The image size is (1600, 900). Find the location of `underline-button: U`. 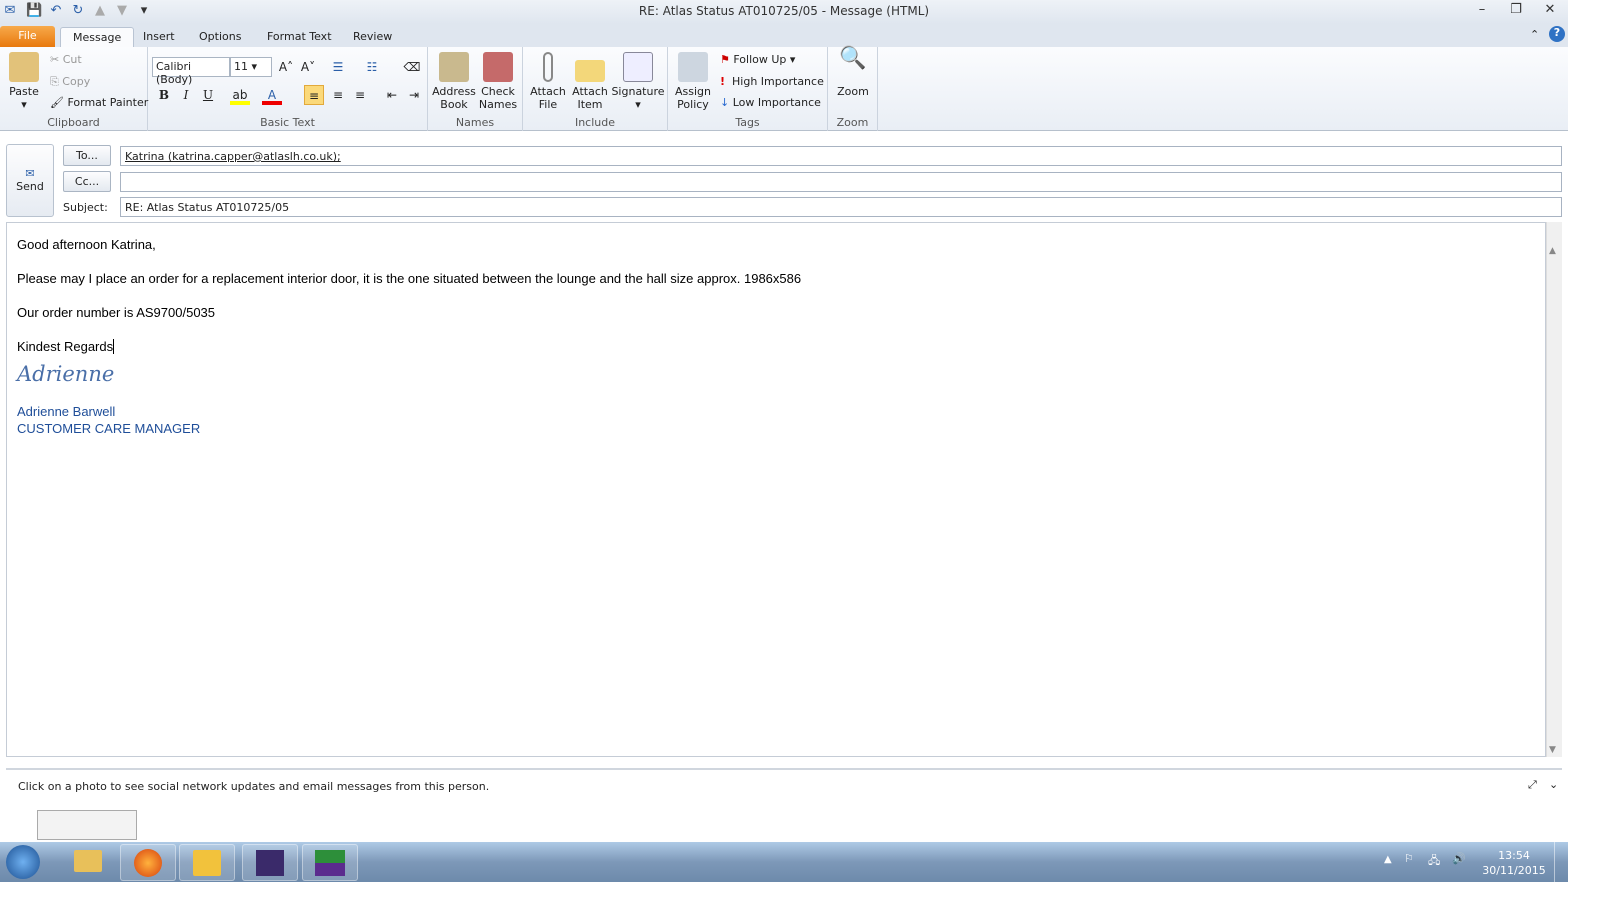

underline-button: U is located at coordinates (208, 95).